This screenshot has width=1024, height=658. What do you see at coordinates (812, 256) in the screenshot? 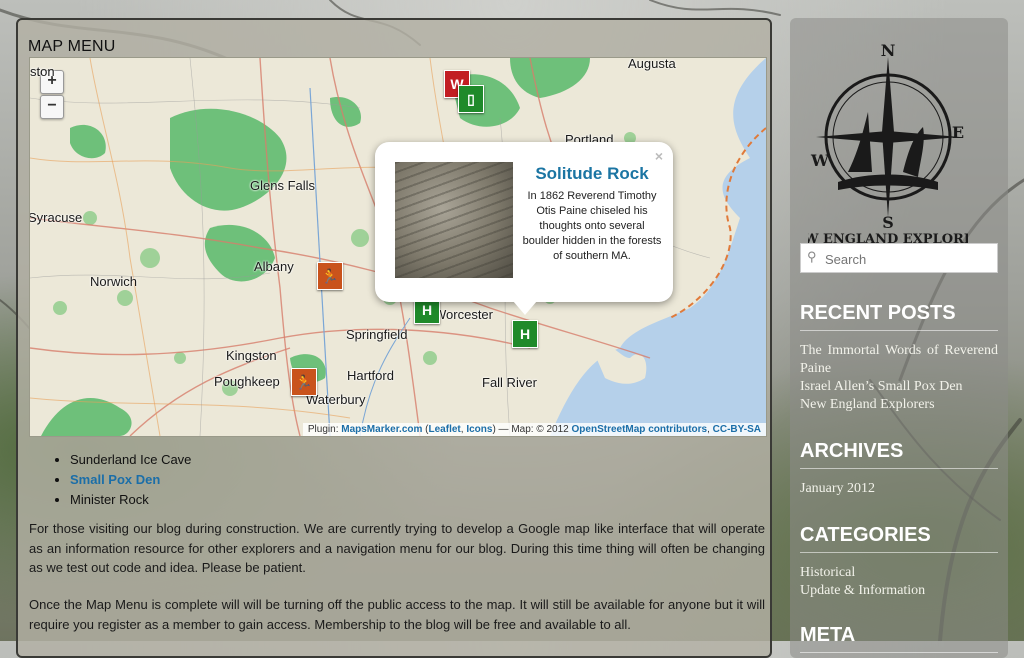
I see `search-icon: ⚲` at bounding box center [812, 256].